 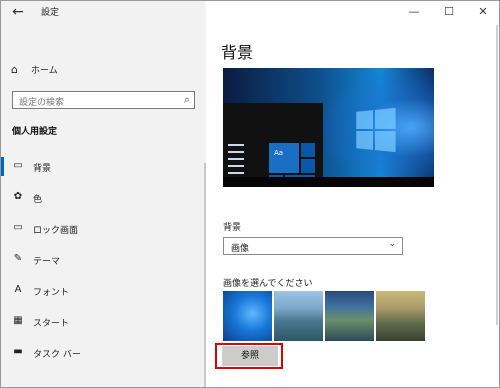 I want to click on sidebar-item-label: スタート, so click(x=51, y=324).